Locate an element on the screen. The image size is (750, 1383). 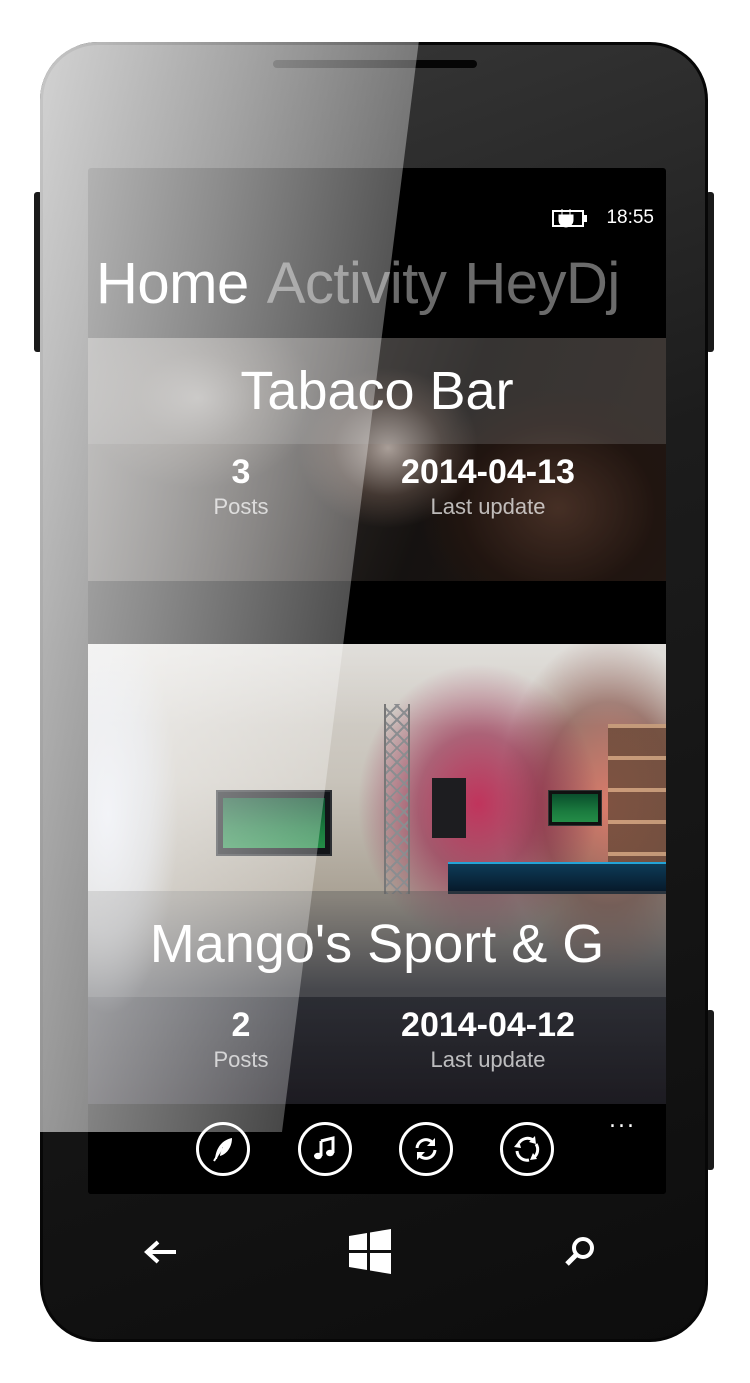
sync-button is located at coordinates (426, 1149).